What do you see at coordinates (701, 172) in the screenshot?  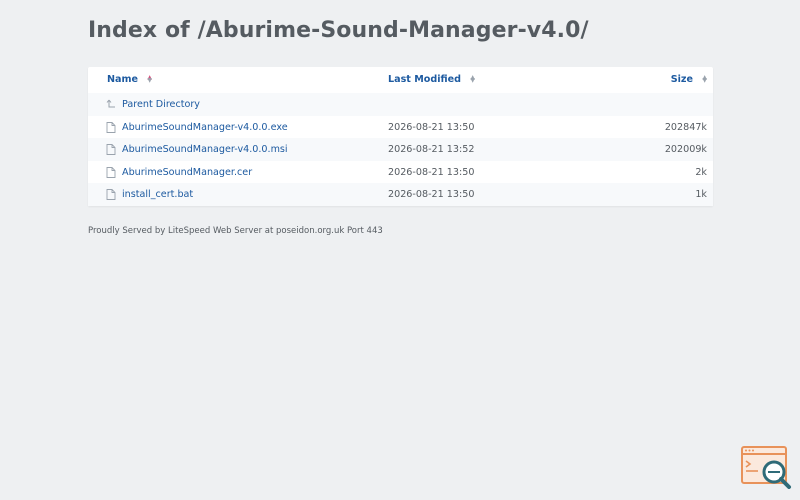 I see `file-size: 2k` at bounding box center [701, 172].